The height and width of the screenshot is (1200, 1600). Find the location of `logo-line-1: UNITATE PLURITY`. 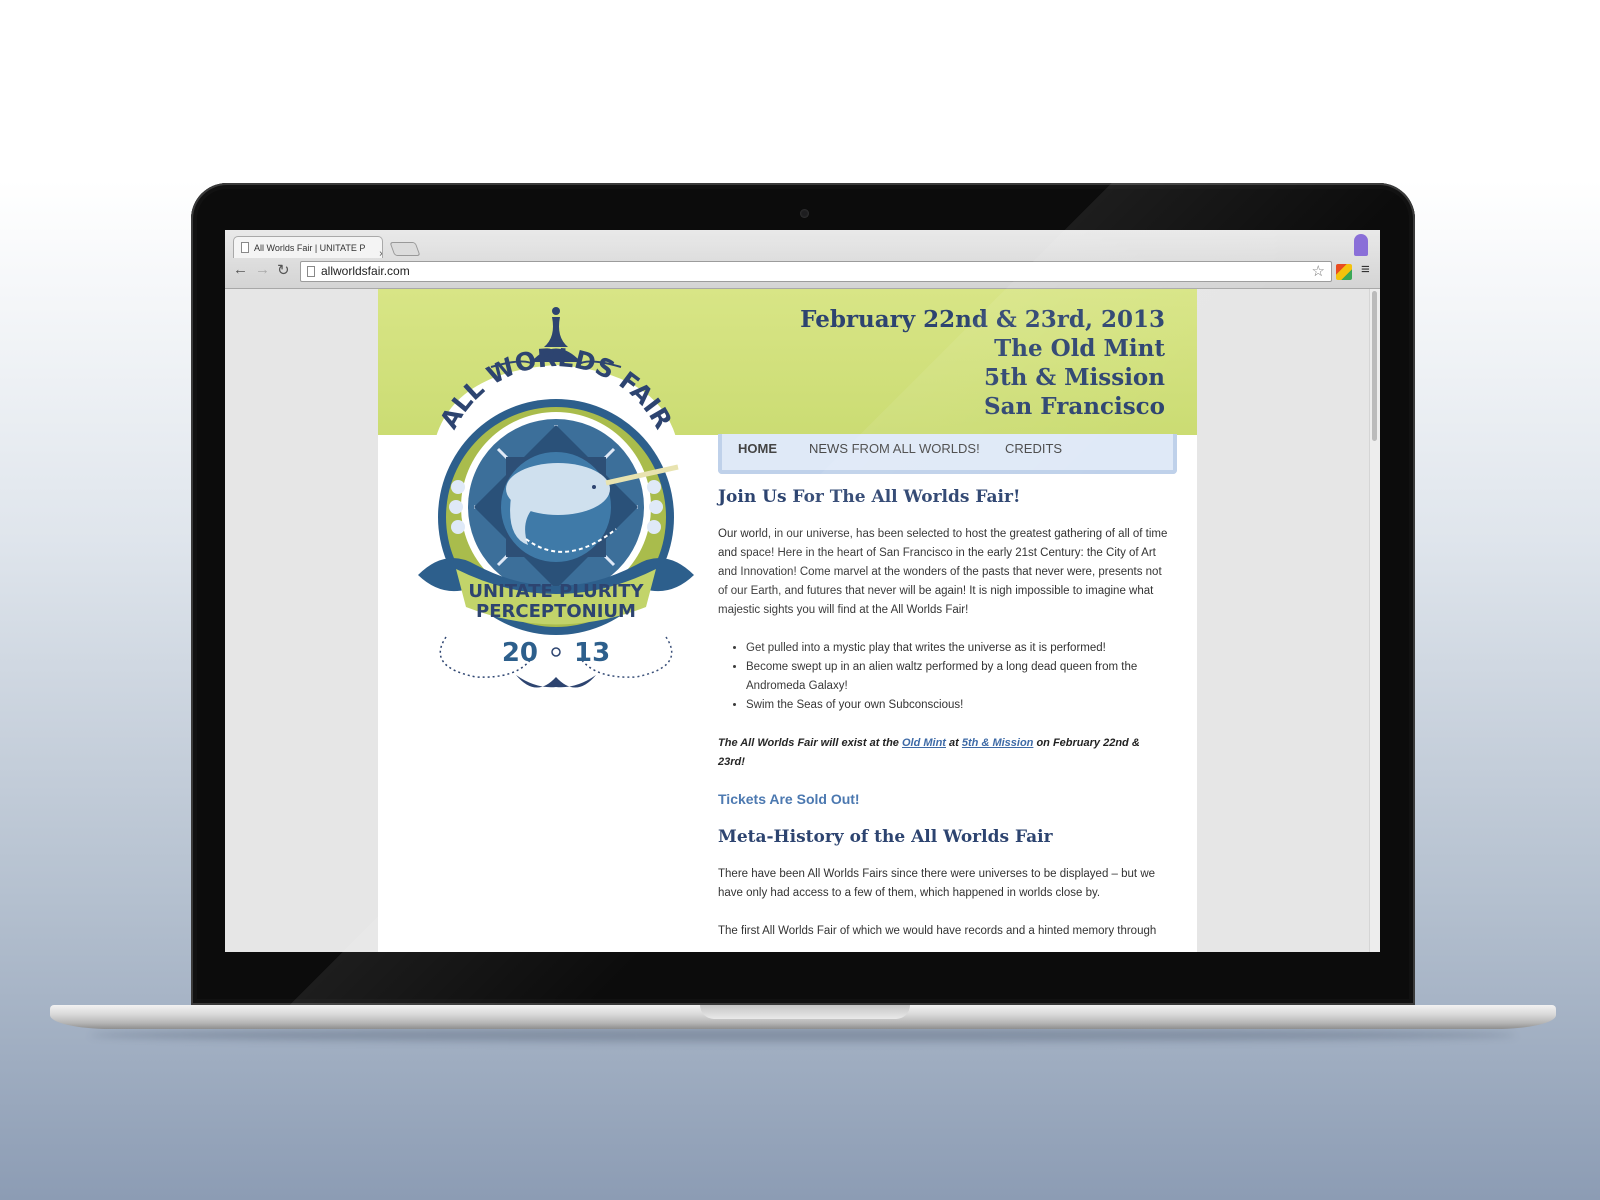

logo-line-1: UNITATE PLURITY is located at coordinates (556, 591).